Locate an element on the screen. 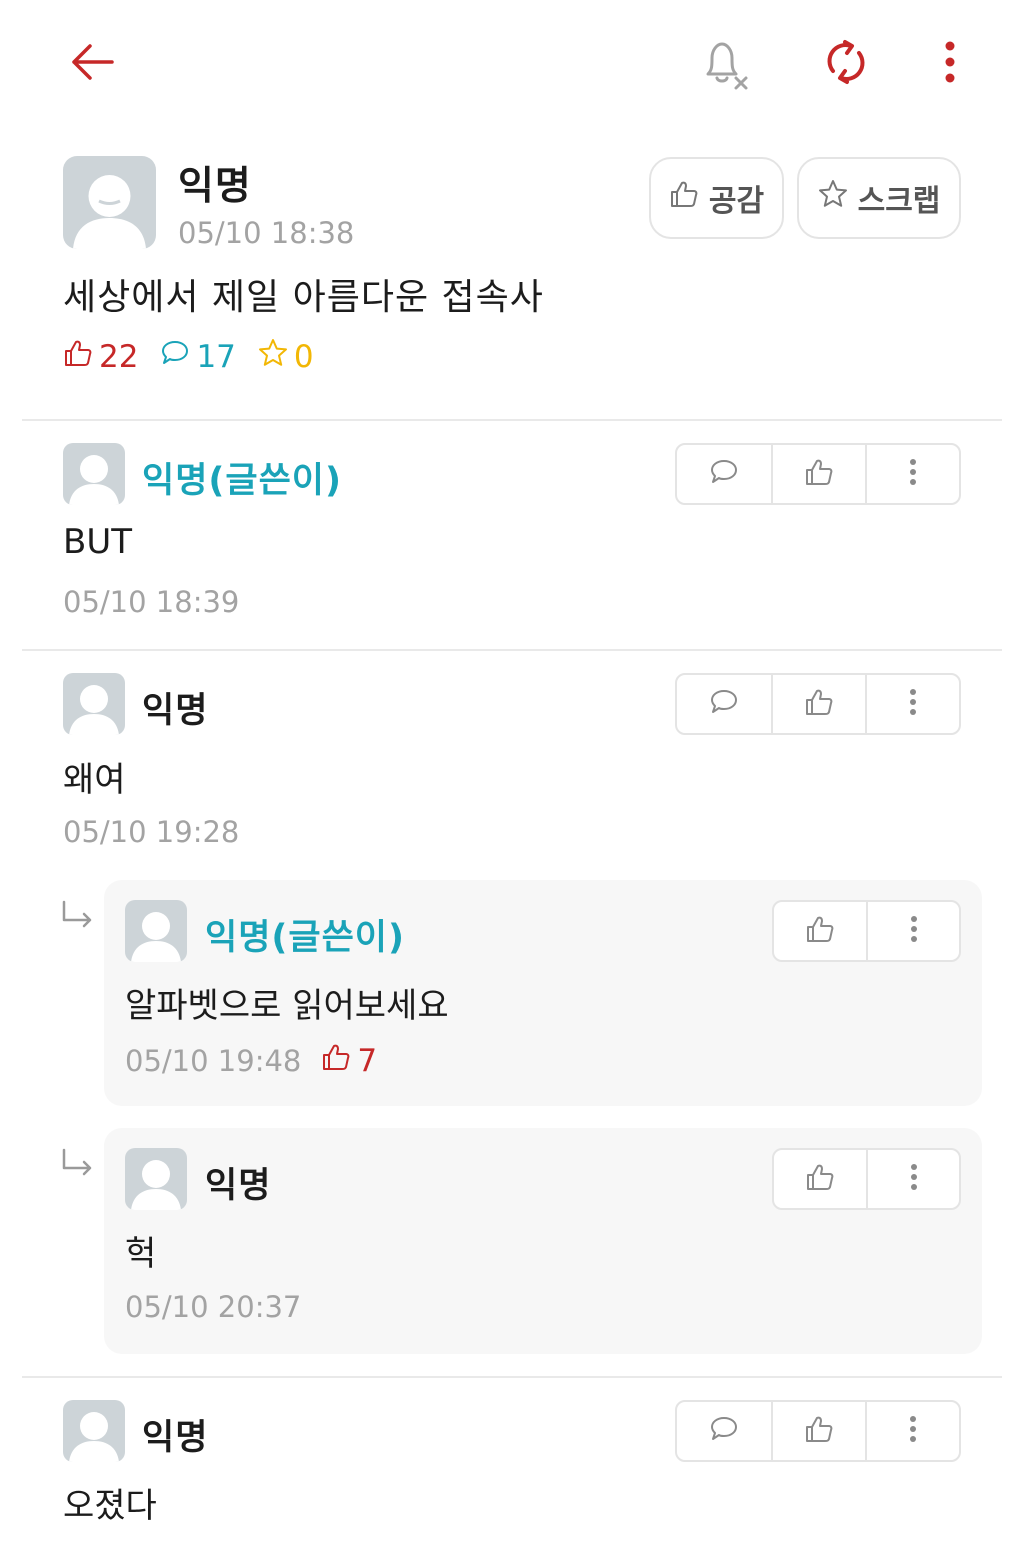 Image resolution: width=1024 pixels, height=1549 pixels. like-button-label: 공감 is located at coordinates (736, 201).